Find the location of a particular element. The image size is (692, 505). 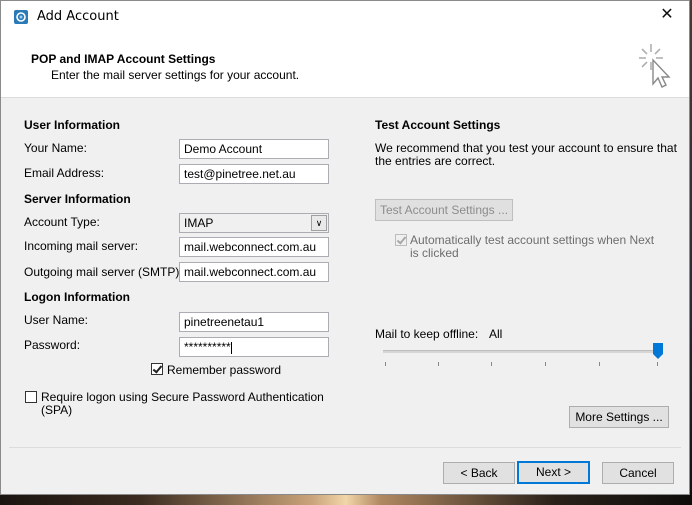

header-title: POP and IMAP Account Settings is located at coordinates (123, 59).